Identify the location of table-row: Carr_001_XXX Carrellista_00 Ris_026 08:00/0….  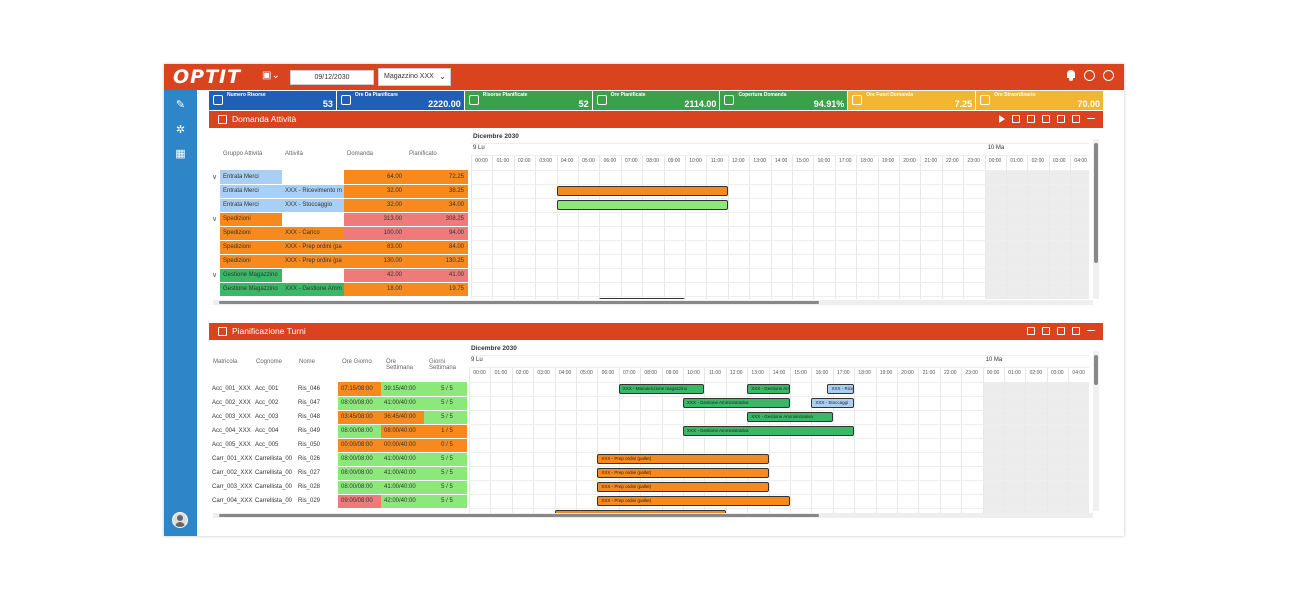
(338, 459).